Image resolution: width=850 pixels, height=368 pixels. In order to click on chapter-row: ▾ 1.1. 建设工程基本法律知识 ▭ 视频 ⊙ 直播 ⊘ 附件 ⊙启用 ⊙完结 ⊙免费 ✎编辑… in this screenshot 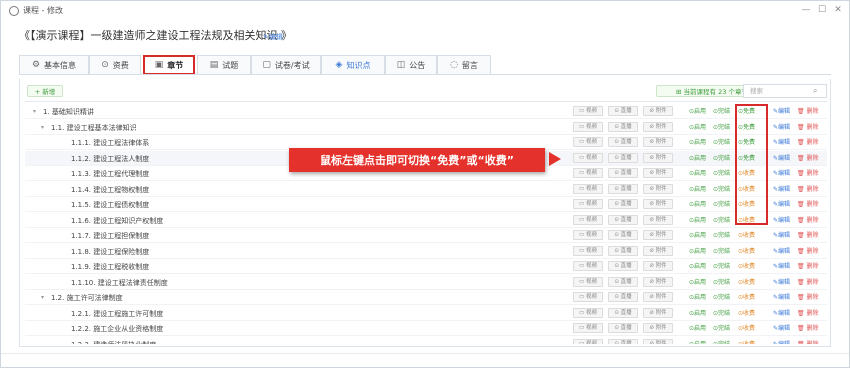, I will do `click(426, 127)`.